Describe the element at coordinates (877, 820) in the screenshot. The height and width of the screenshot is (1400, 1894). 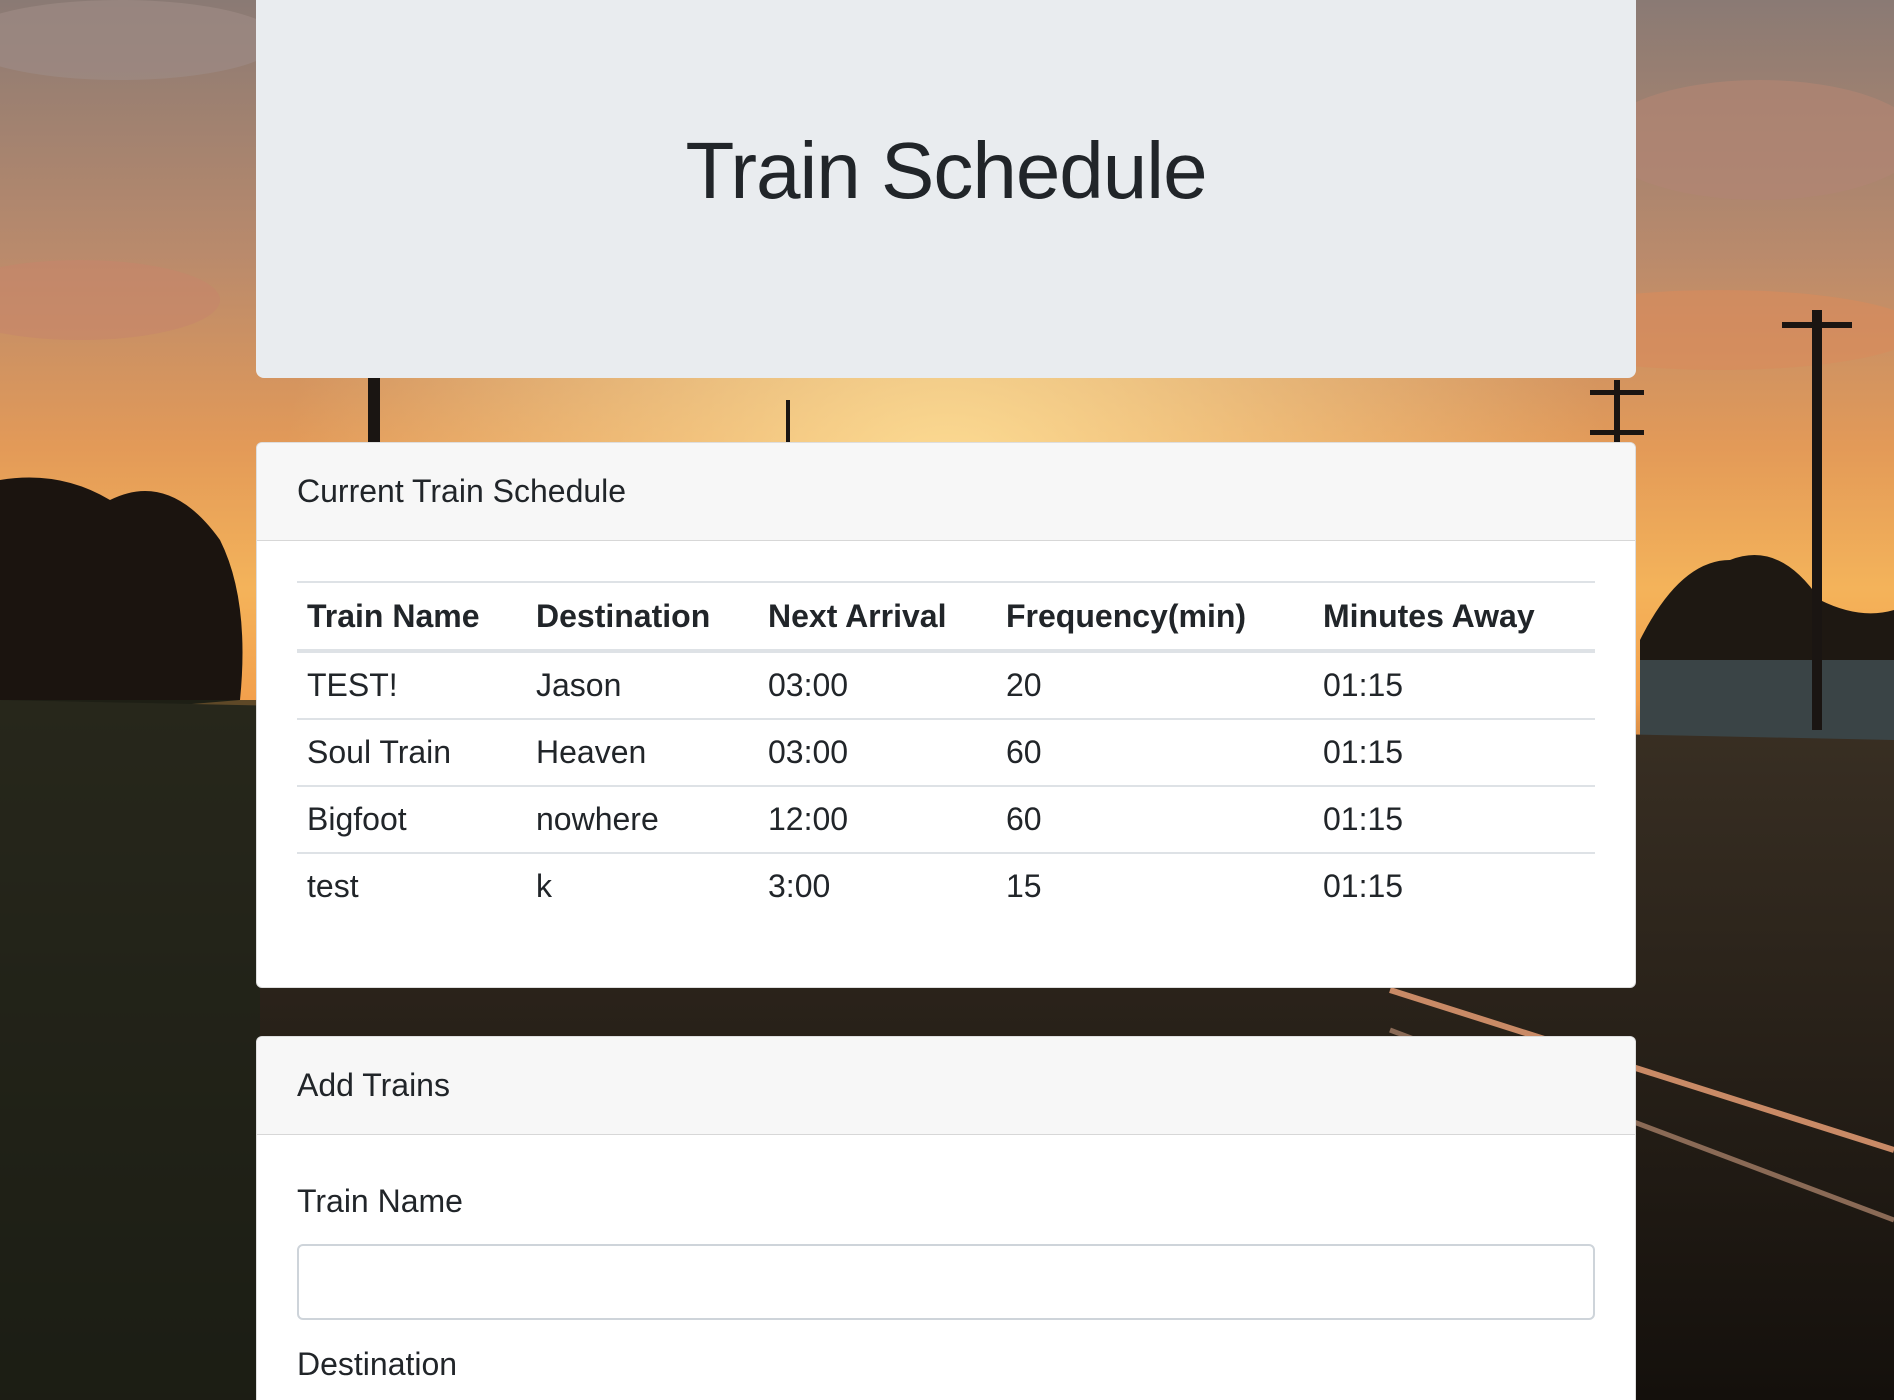
I see `cell-next-arrival: 12:00` at that location.